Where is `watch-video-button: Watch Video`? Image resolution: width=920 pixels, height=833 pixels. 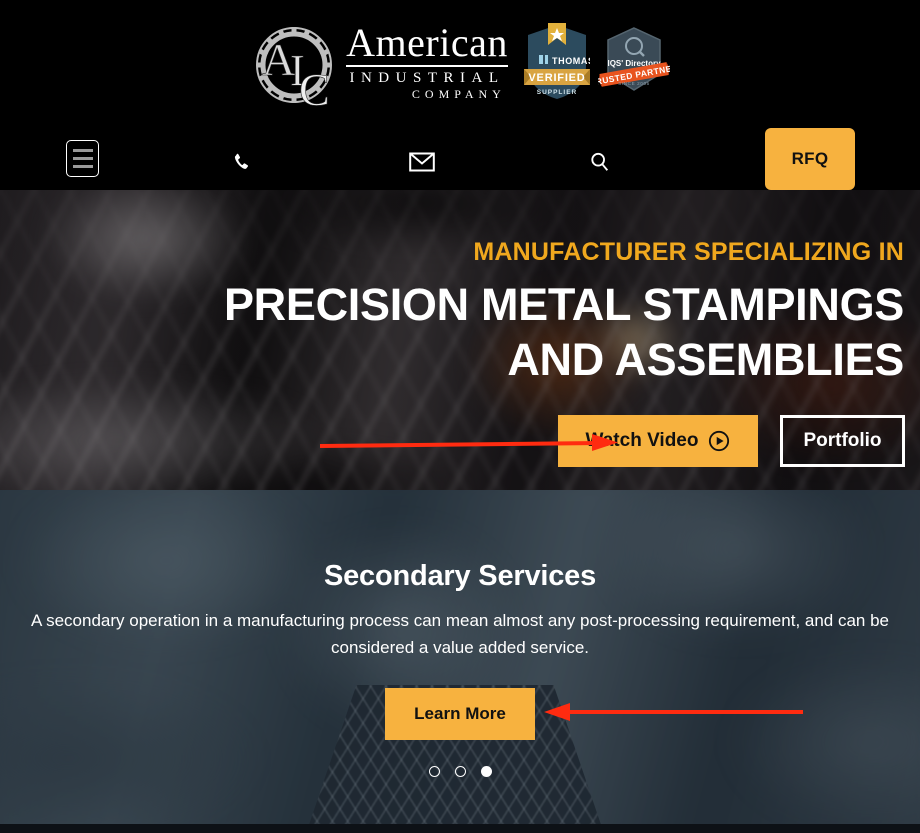
watch-video-button: Watch Video is located at coordinates (658, 441).